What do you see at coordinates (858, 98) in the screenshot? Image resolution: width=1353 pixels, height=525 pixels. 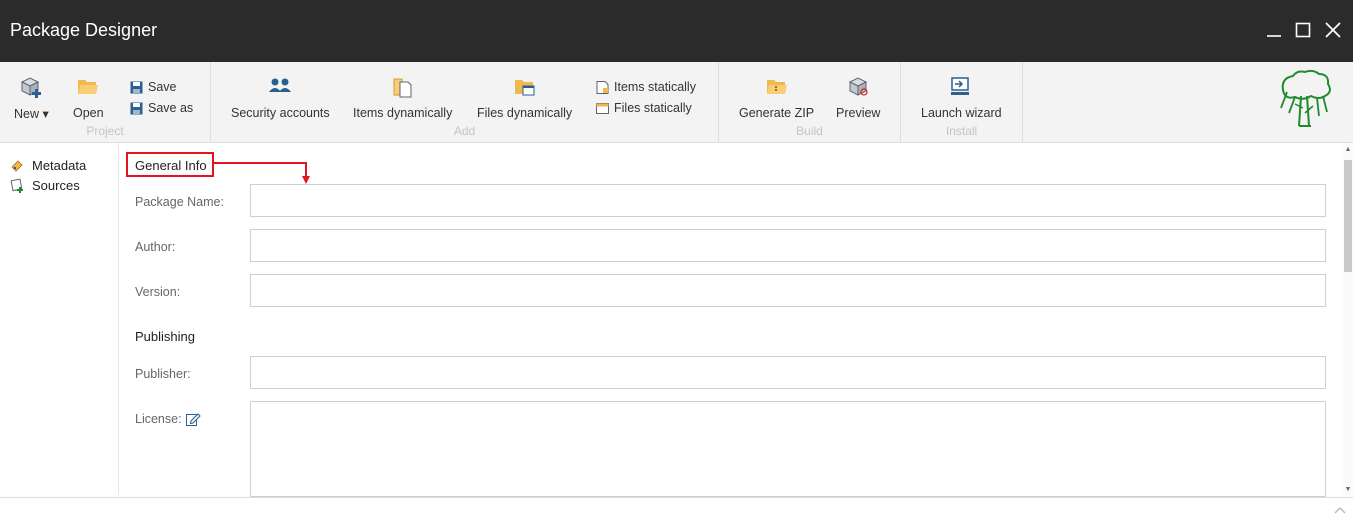 I see `preview-button: Preview` at bounding box center [858, 98].